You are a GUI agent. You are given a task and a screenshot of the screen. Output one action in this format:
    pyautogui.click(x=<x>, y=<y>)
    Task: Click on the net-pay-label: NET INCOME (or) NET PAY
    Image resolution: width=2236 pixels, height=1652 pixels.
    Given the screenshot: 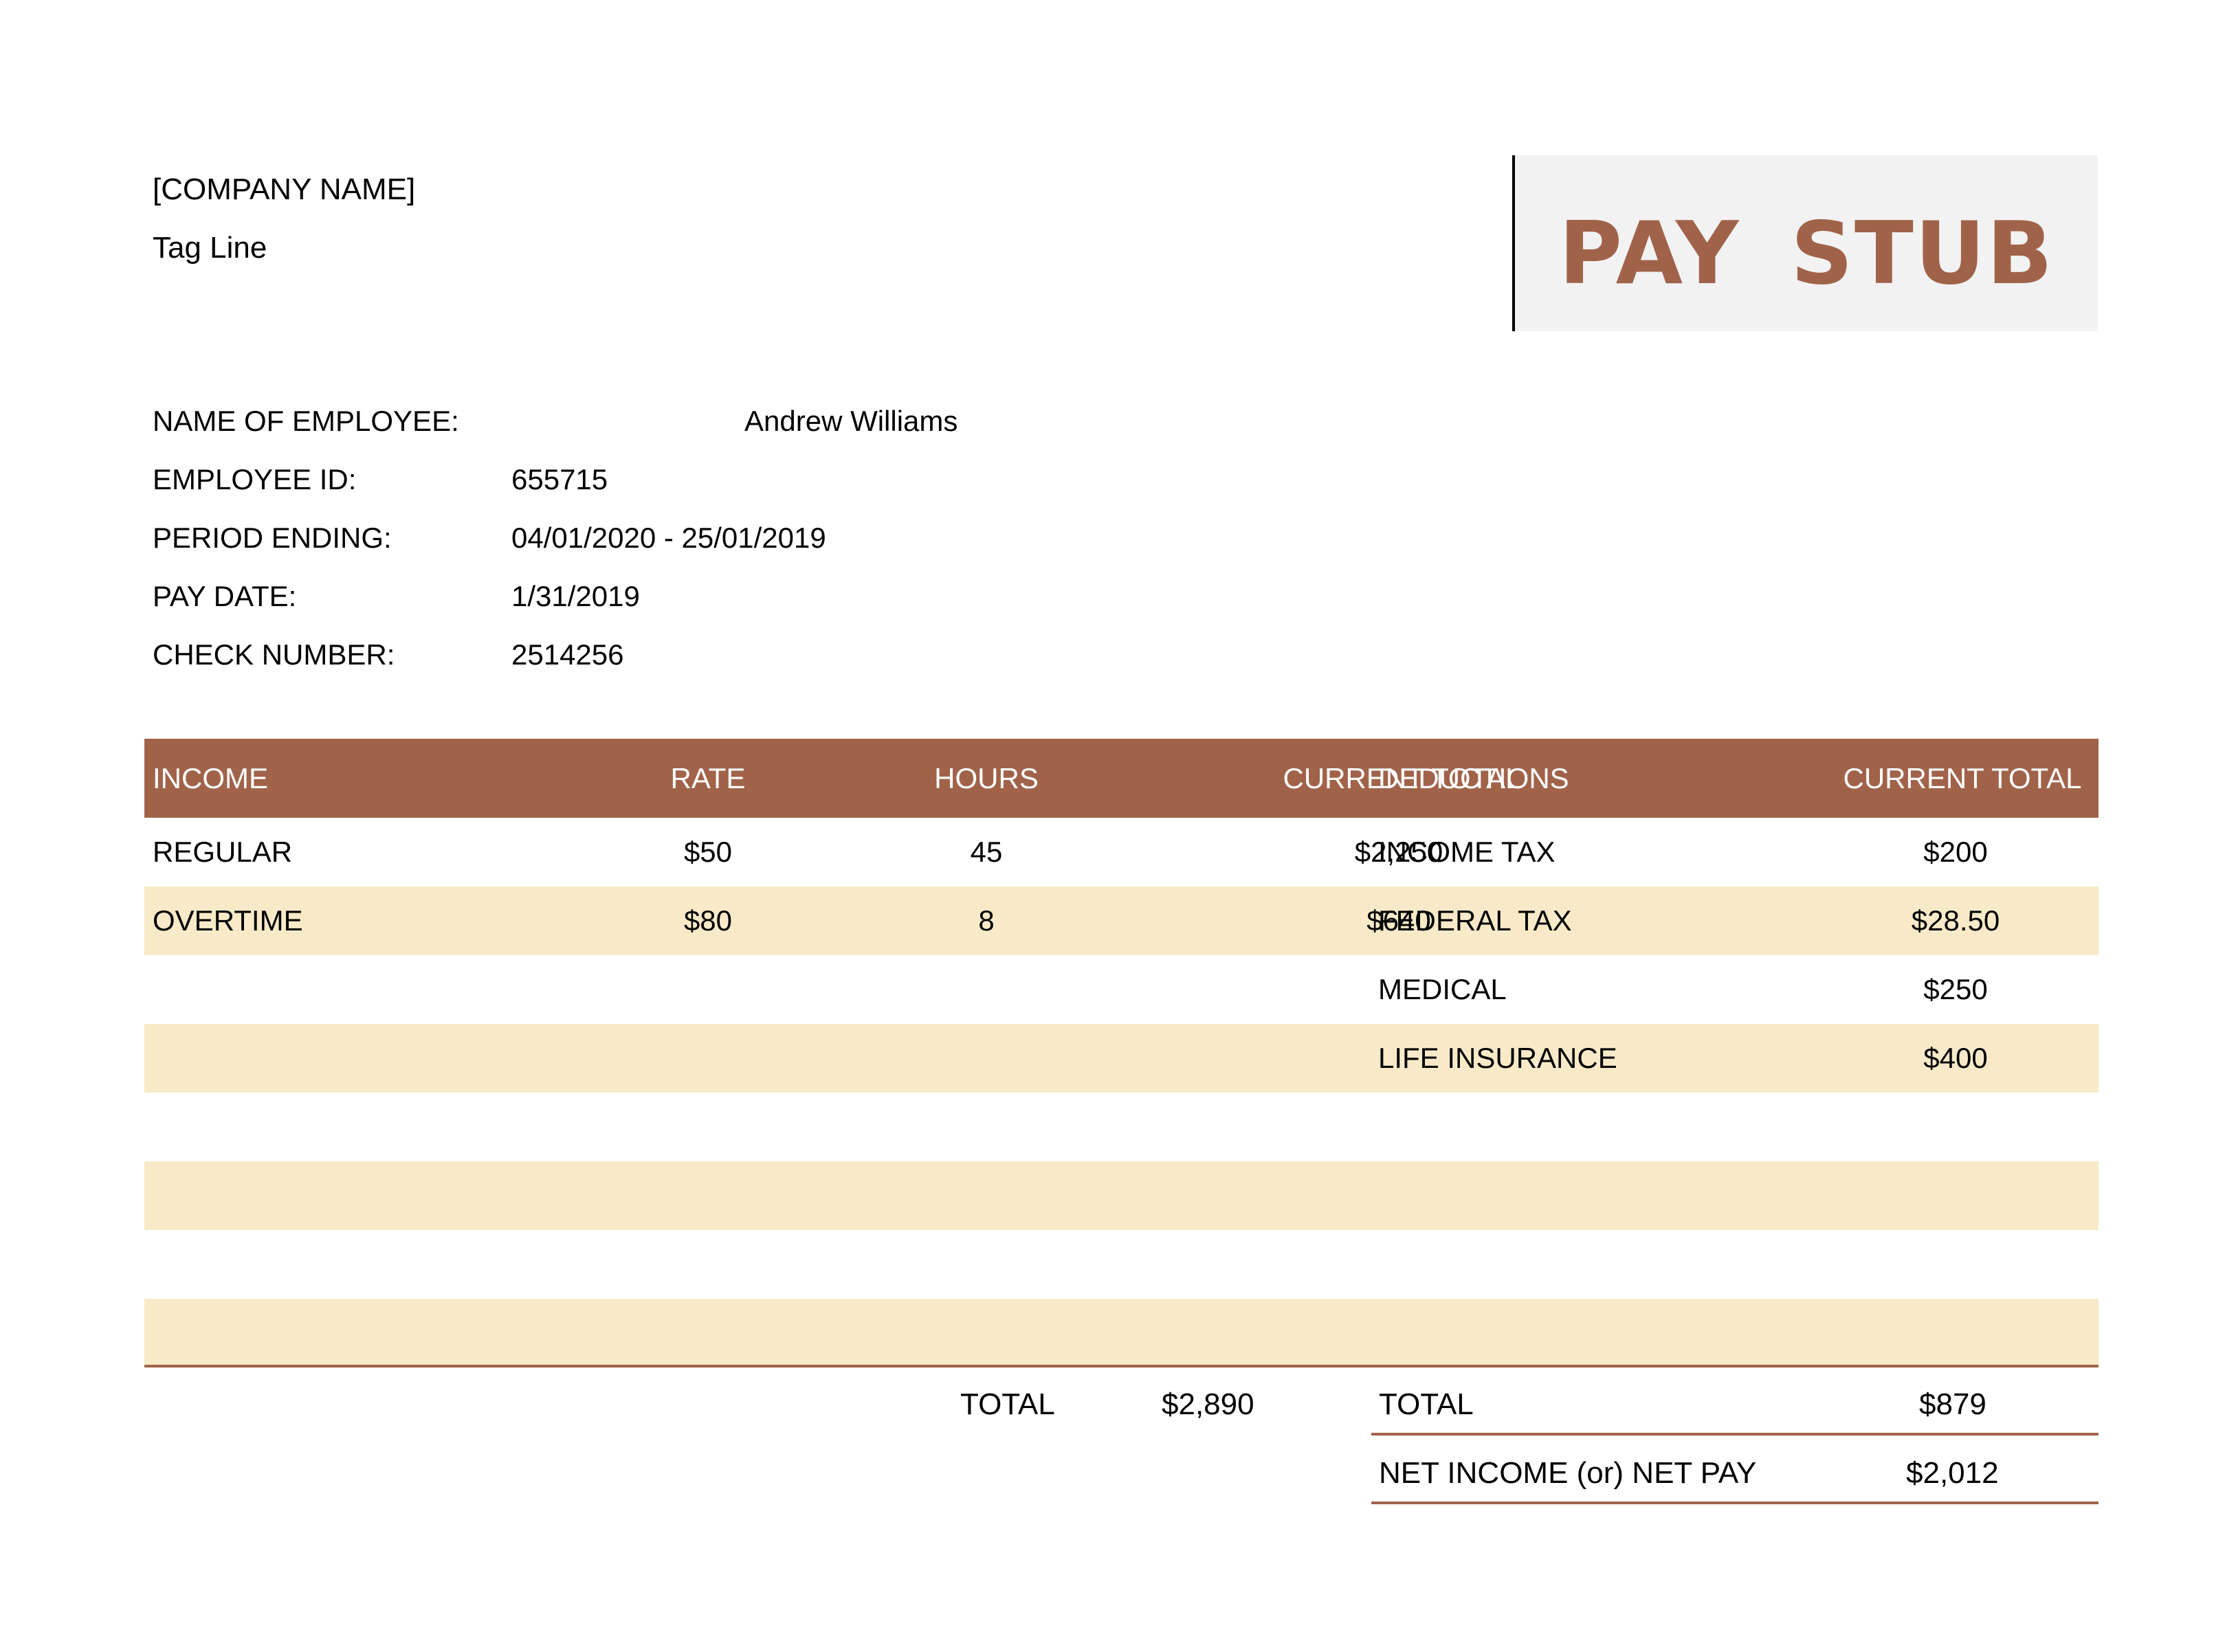 What is the action you would take?
    pyautogui.click(x=1568, y=1473)
    